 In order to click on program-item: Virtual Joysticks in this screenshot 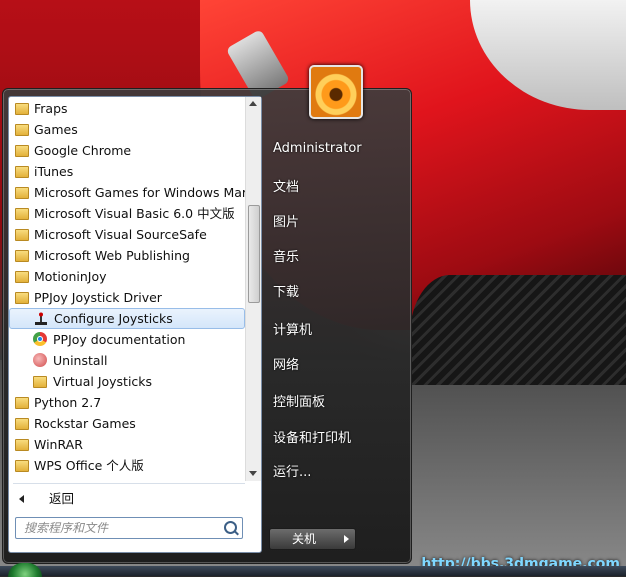, I will do `click(127, 381)`.